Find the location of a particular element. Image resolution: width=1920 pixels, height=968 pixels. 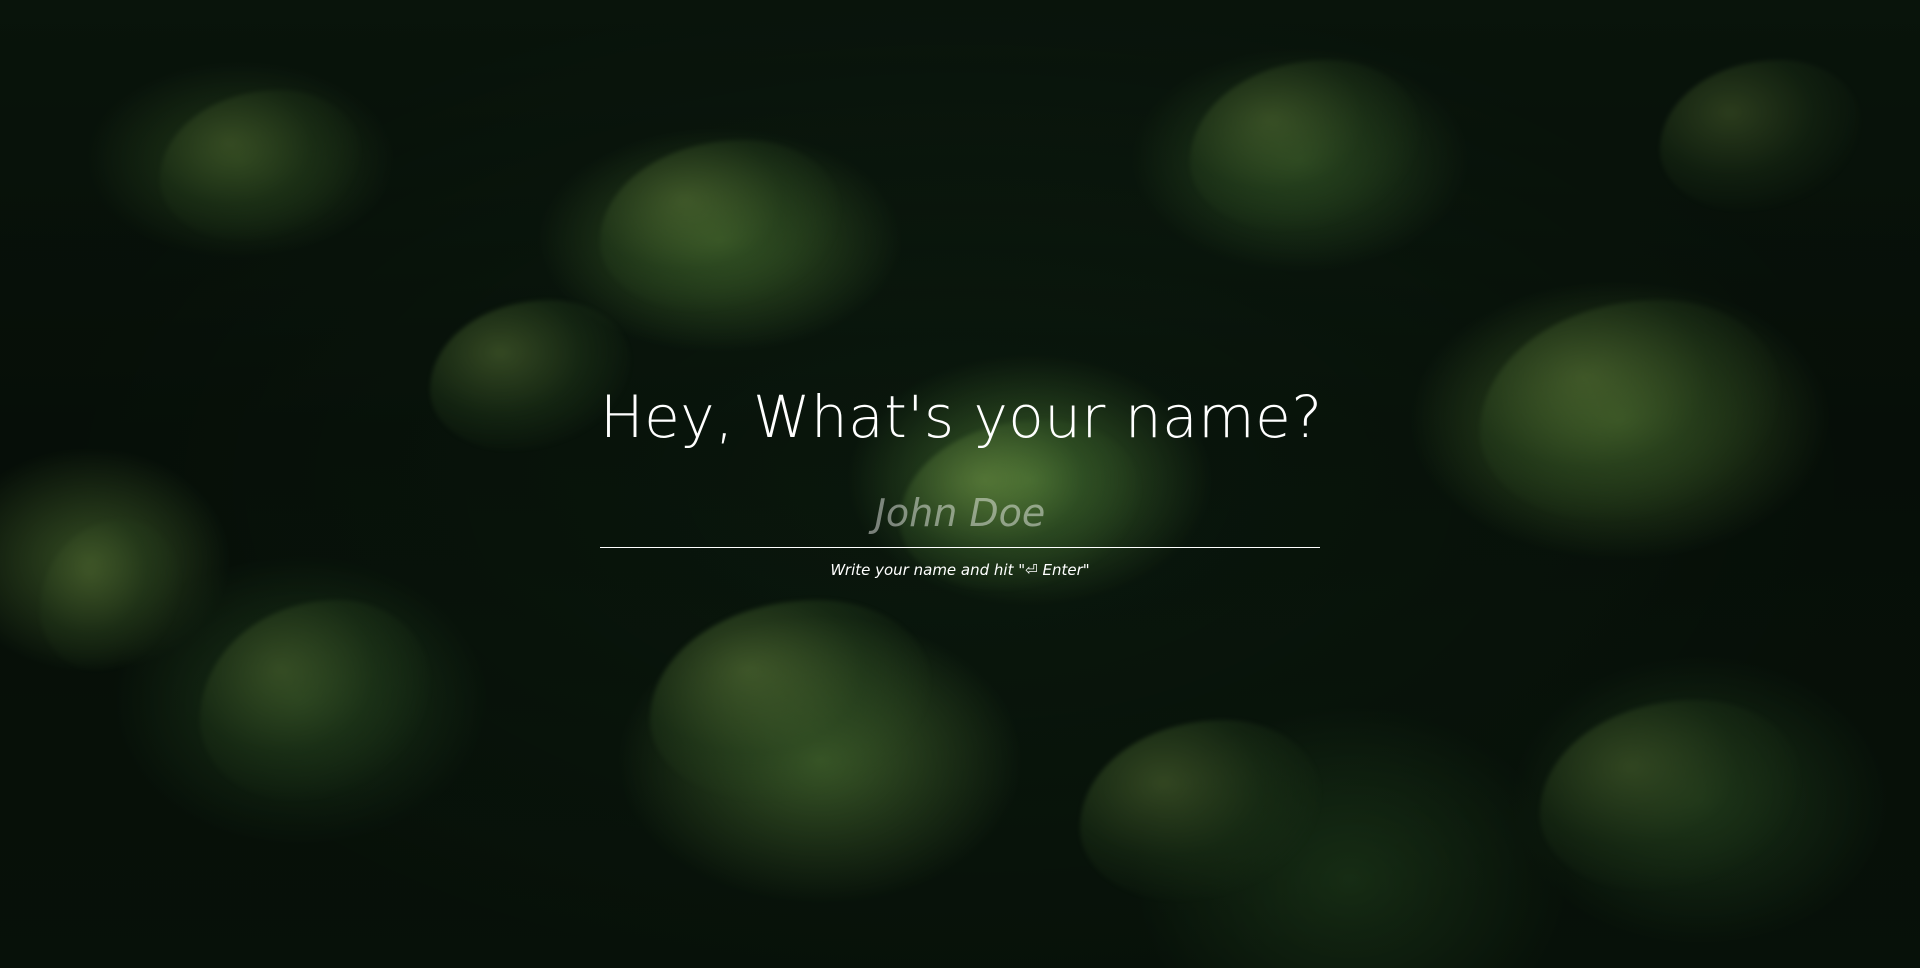

name-input is located at coordinates (960, 517).